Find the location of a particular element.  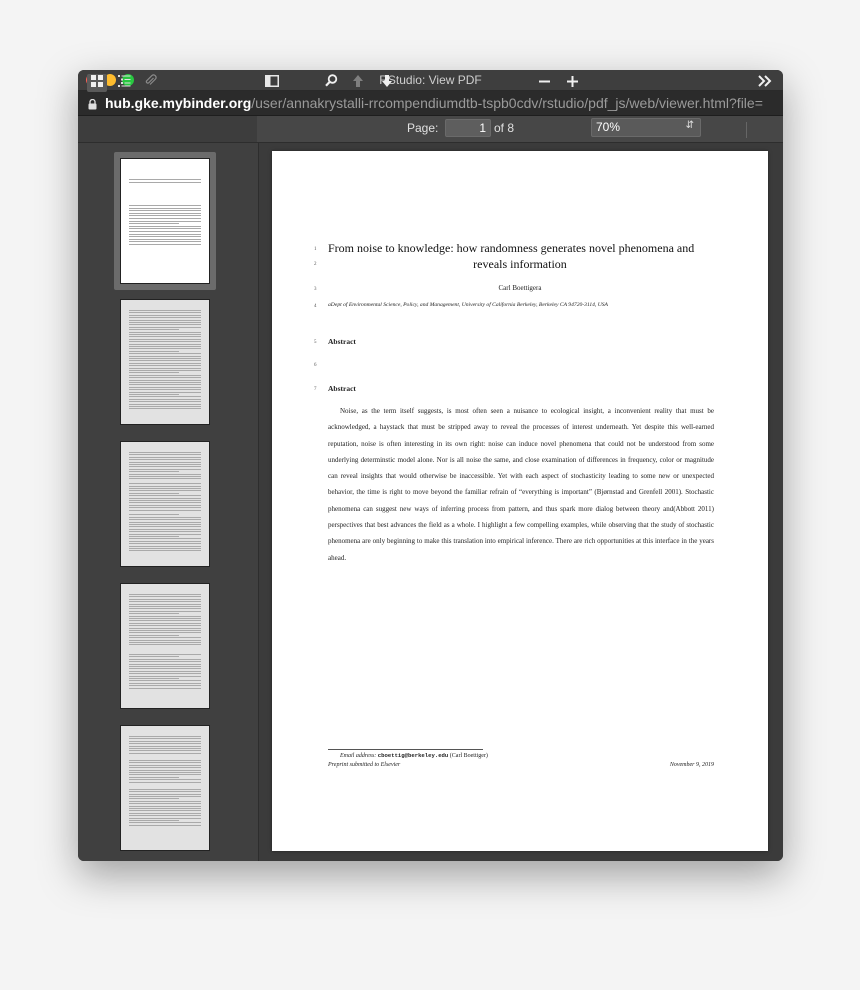

tools-button is located at coordinates (765, 83).